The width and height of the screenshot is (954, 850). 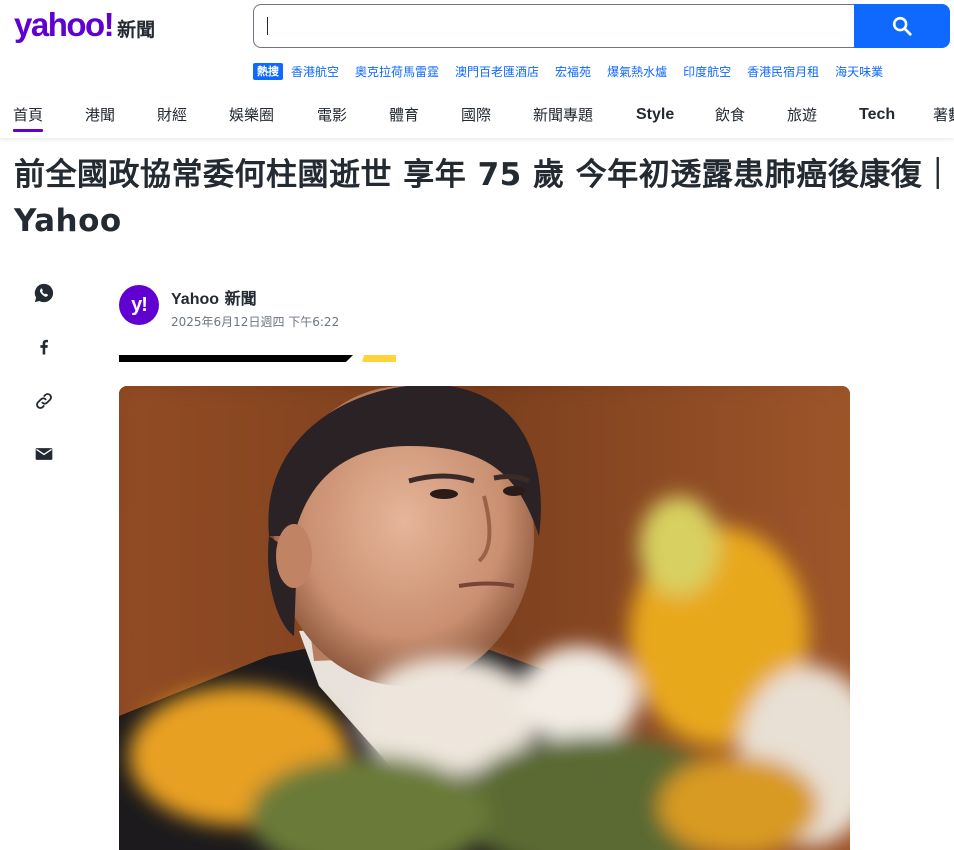 What do you see at coordinates (172, 115) in the screenshot?
I see `nav-item-finance: 財經` at bounding box center [172, 115].